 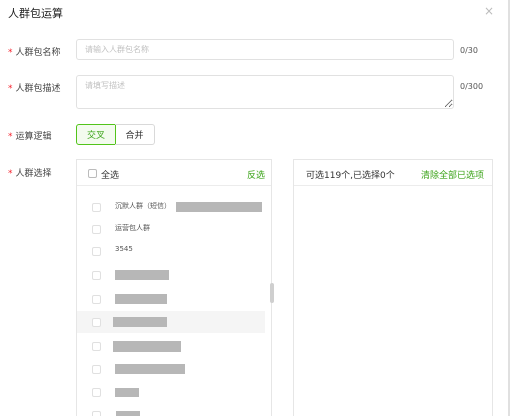 What do you see at coordinates (143, 206) in the screenshot?
I see `item-label: 沉默人群（短信）` at bounding box center [143, 206].